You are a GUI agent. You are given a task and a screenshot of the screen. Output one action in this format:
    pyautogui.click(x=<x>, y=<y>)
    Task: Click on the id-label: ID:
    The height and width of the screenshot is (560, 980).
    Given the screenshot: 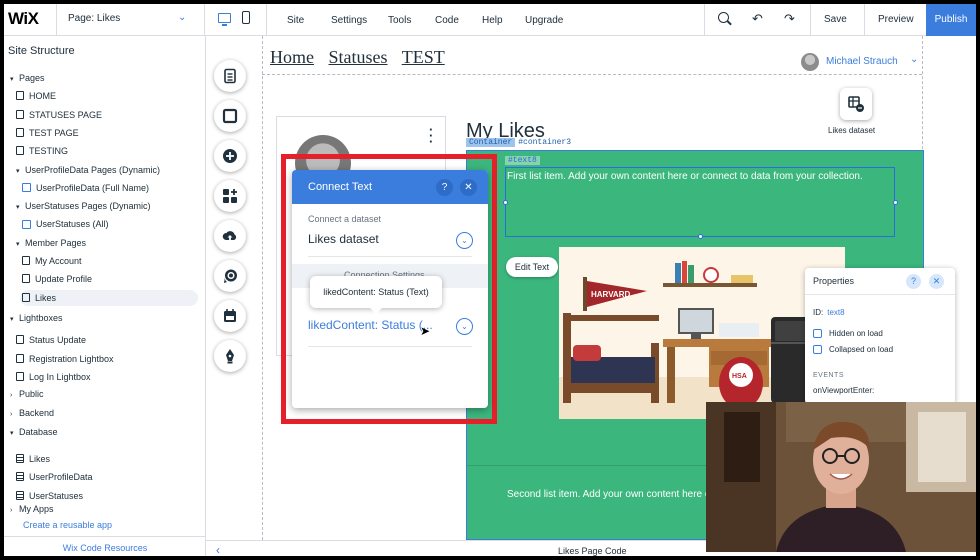 What is the action you would take?
    pyautogui.click(x=818, y=312)
    